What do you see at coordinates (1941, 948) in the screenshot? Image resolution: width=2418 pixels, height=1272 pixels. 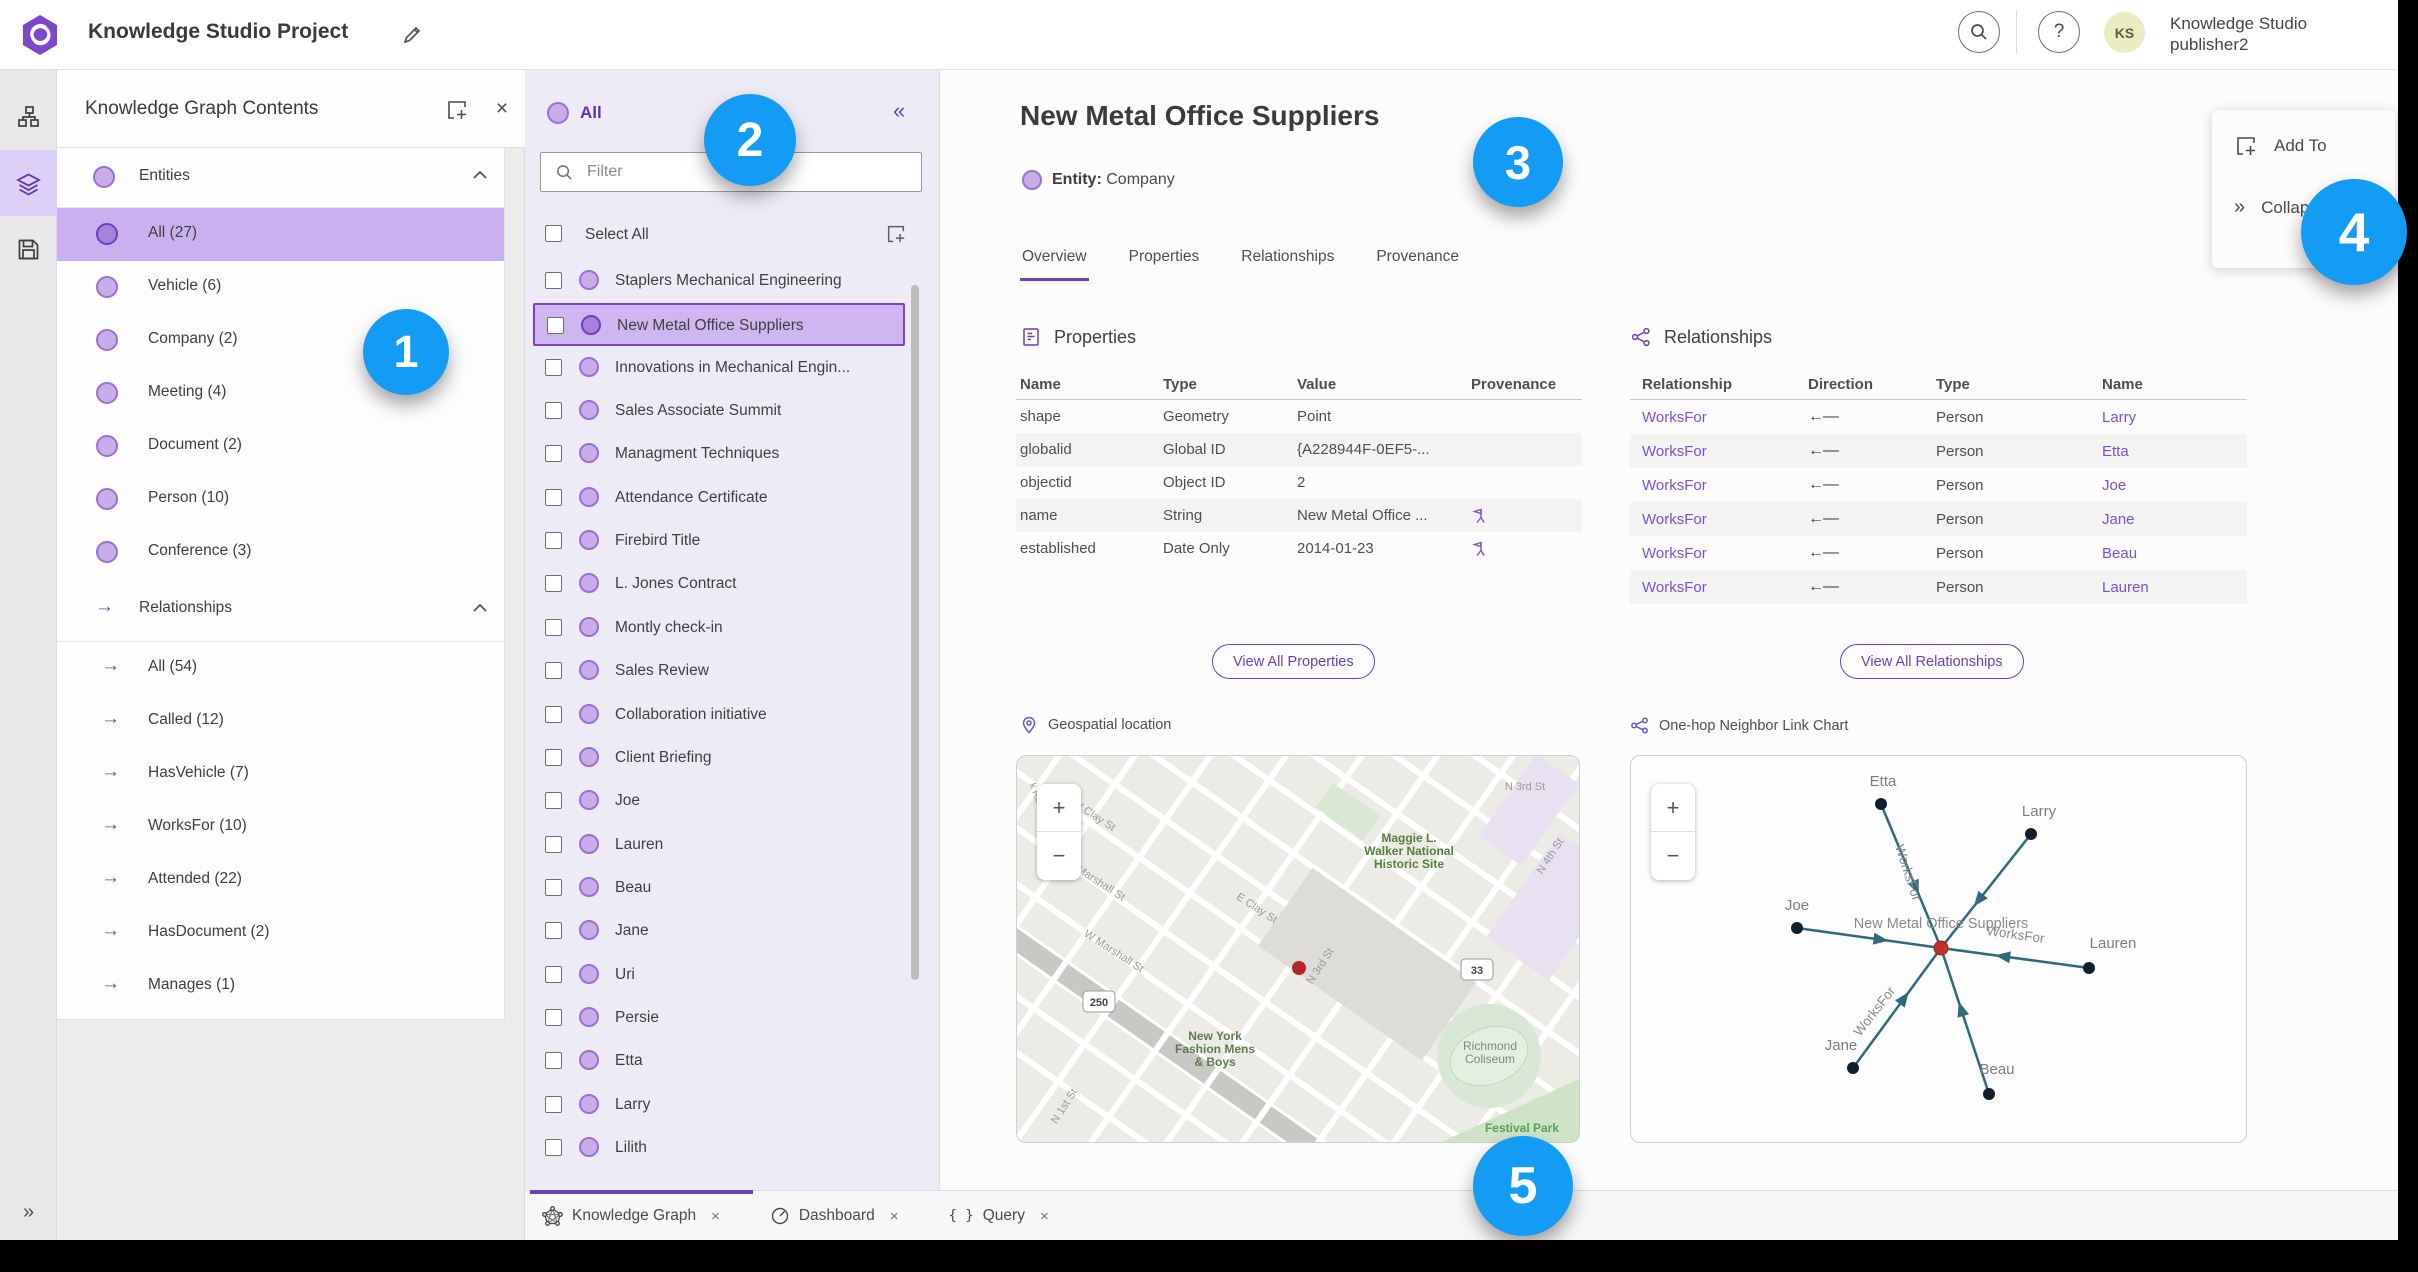 I see `center-graph-node` at bounding box center [1941, 948].